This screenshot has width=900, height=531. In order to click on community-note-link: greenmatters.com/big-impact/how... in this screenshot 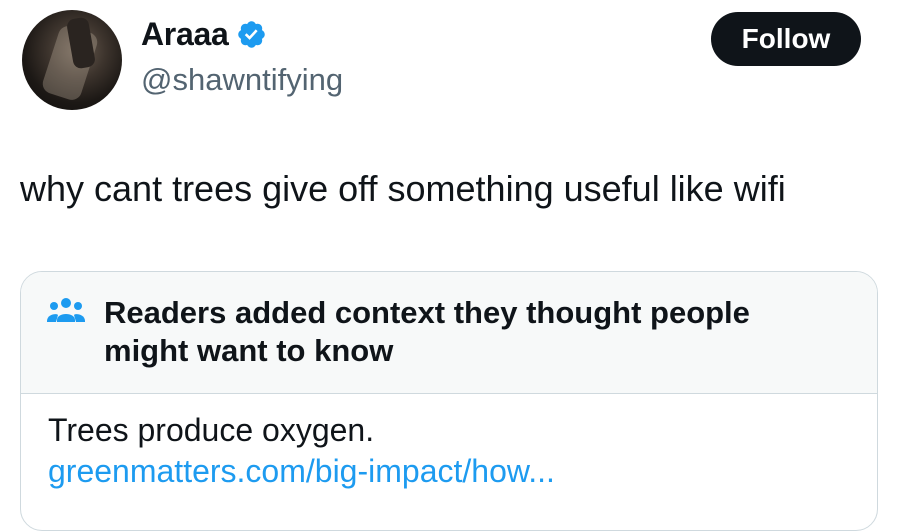, I will do `click(301, 471)`.